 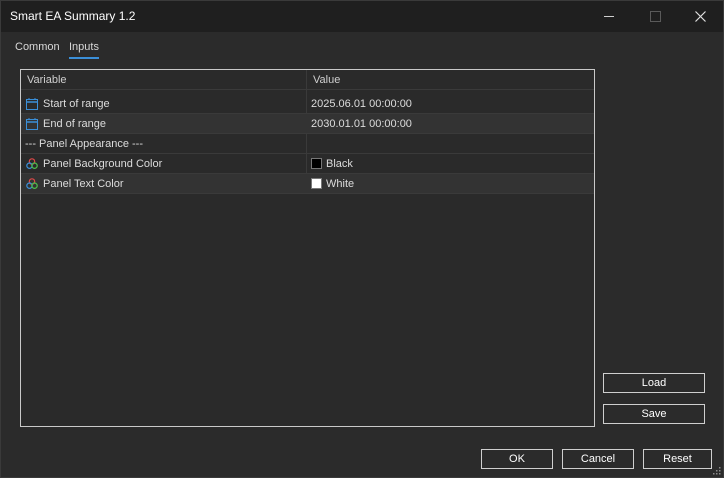 I want to click on variable-name: Panel Background Color, so click(x=103, y=164).